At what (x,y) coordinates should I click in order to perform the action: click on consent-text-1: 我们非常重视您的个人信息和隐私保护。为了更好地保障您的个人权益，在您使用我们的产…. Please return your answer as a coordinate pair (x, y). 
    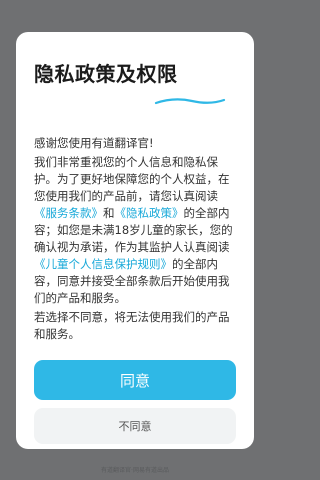
    Looking at the image, I should click on (132, 179).